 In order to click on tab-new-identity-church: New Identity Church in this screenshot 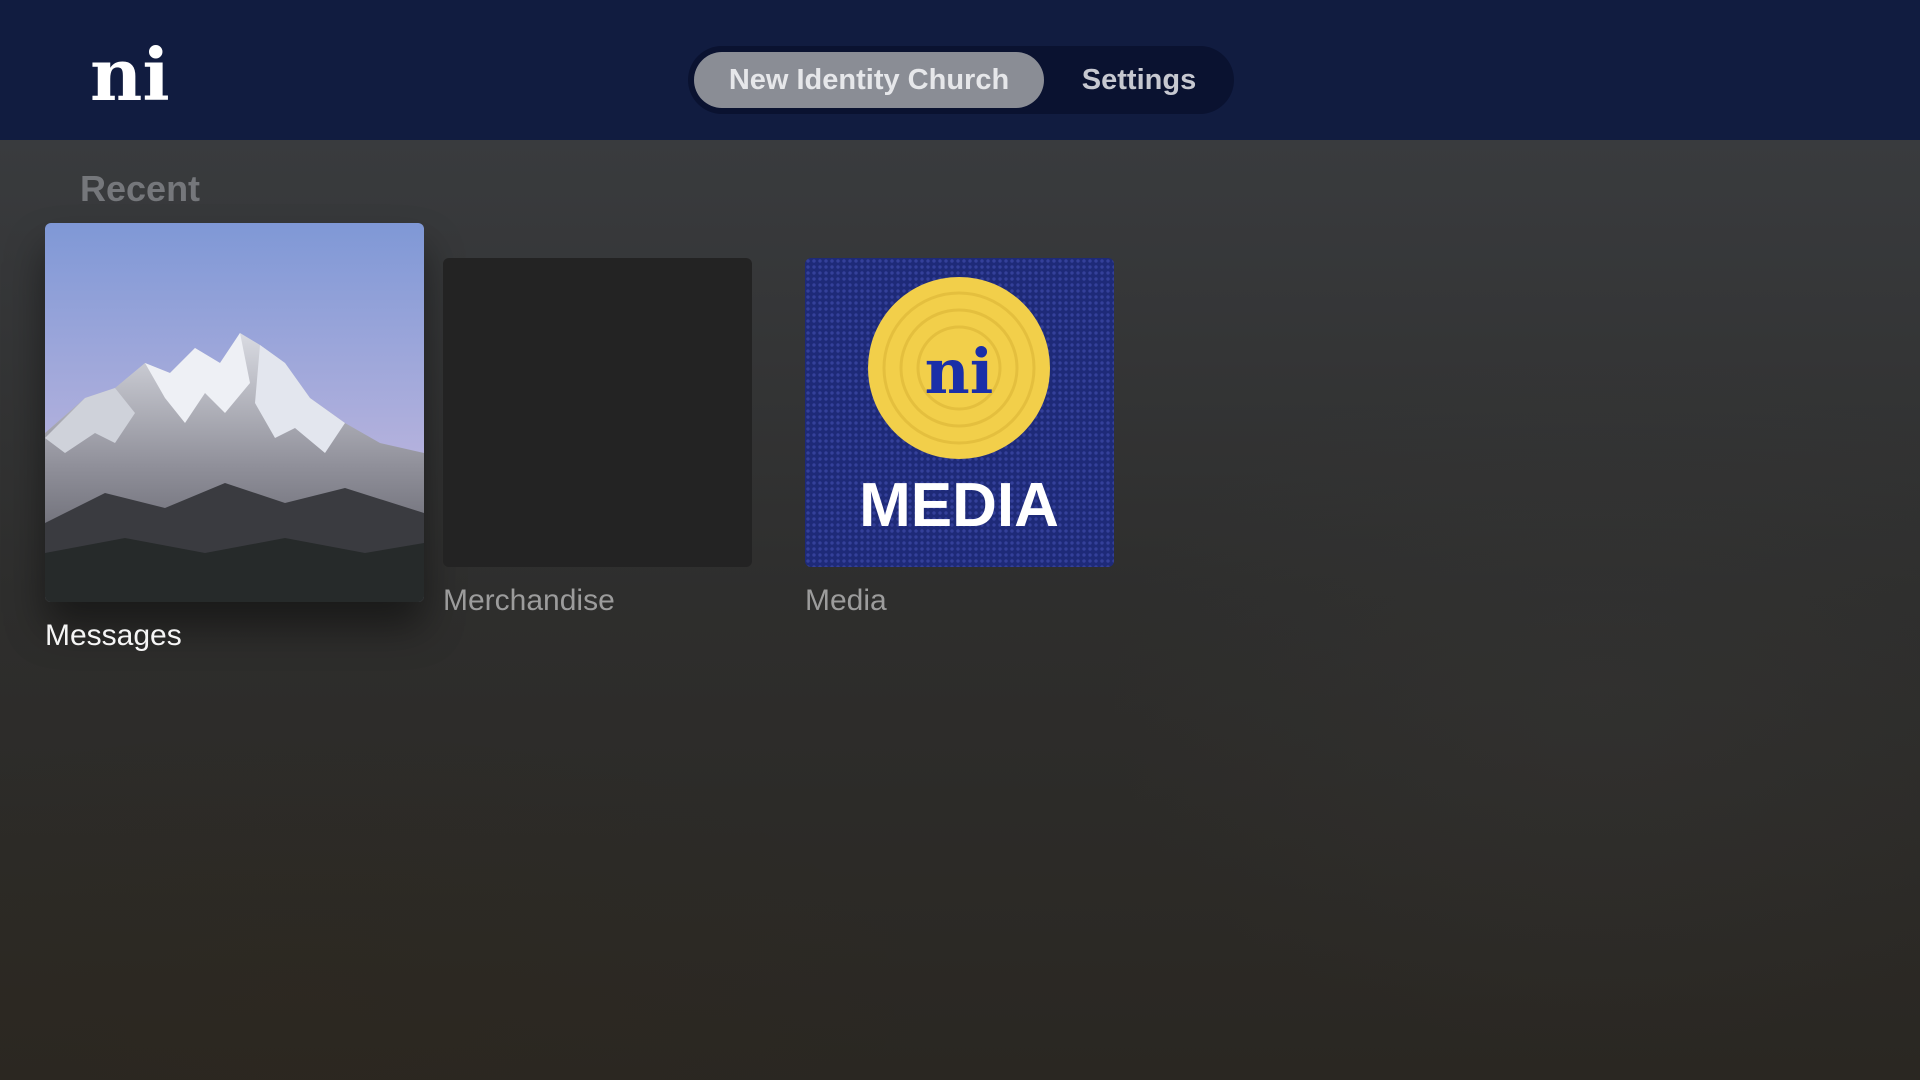, I will do `click(869, 80)`.